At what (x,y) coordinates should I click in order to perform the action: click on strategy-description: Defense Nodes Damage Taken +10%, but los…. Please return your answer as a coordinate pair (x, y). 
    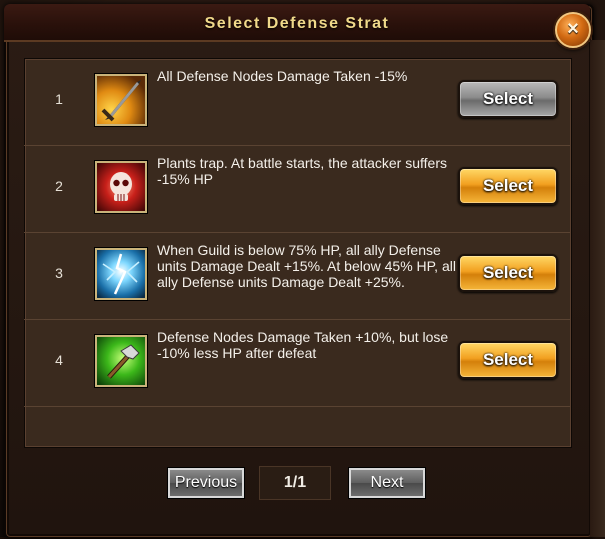
    Looking at the image, I should click on (303, 345).